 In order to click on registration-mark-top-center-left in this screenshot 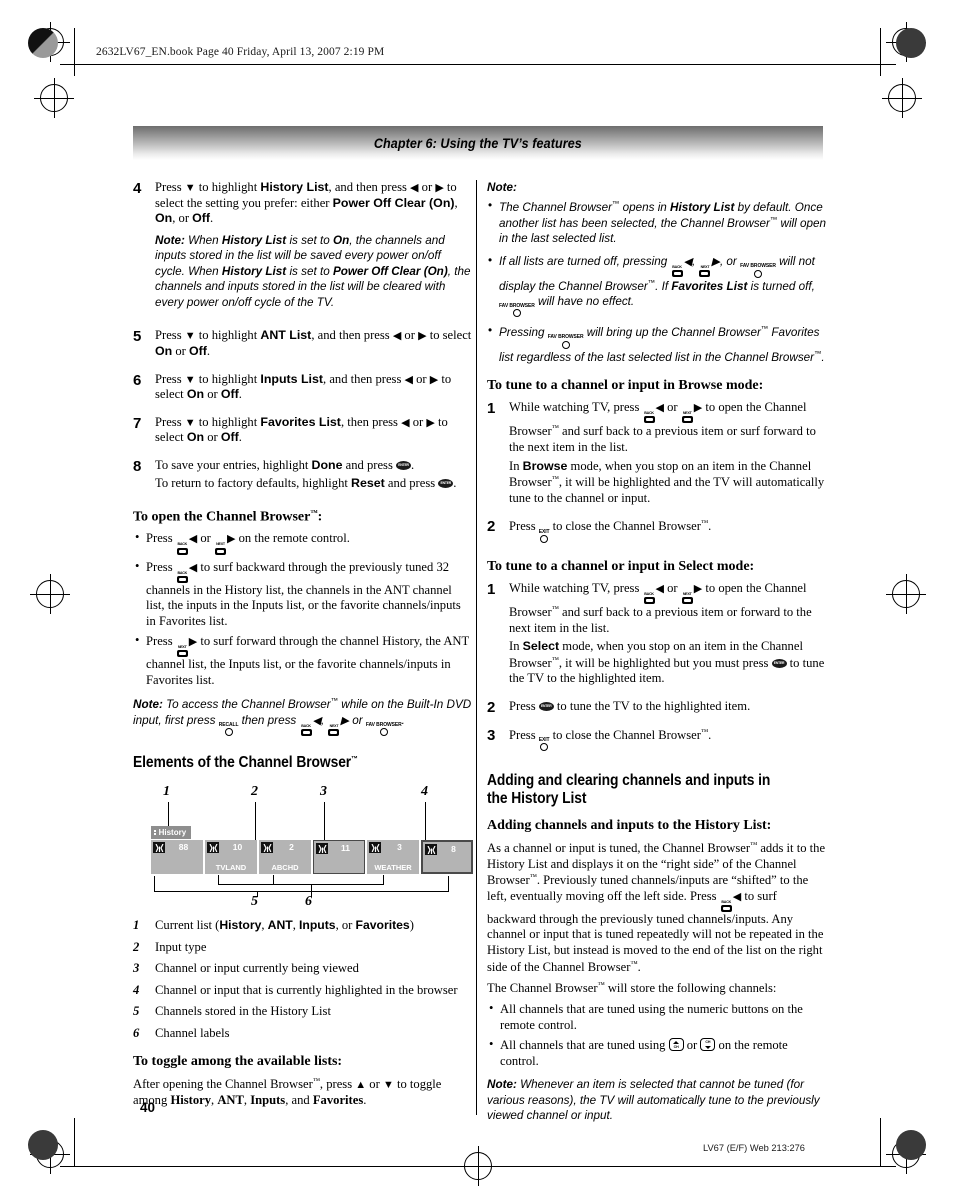, I will do `click(54, 98)`.